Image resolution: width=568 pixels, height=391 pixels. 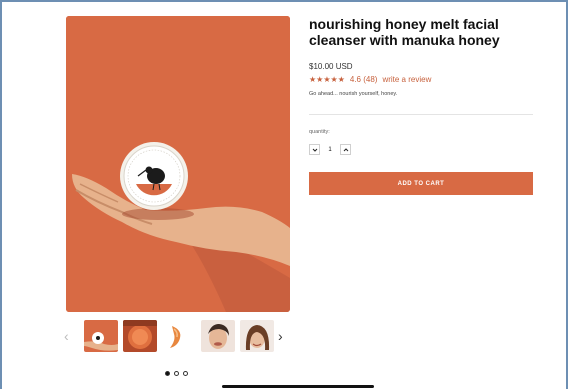 I want to click on write-review-link: write a review, so click(x=406, y=79).